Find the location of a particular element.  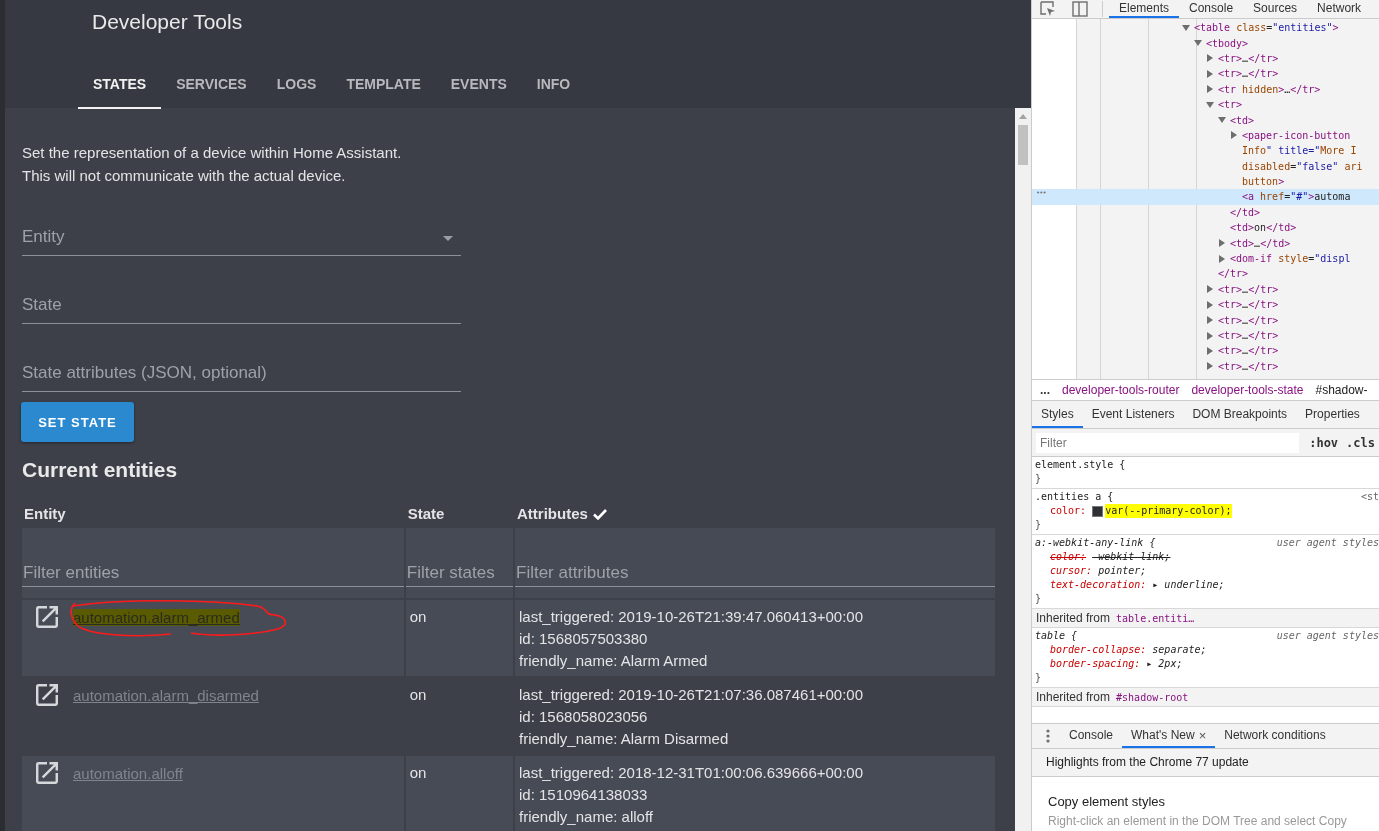

tree-row: <tbody> is located at coordinates (1205, 43).